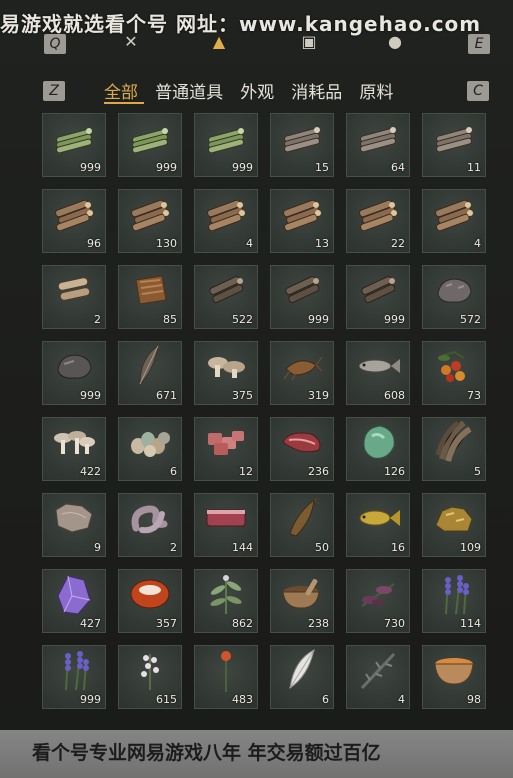 This screenshot has width=513, height=778. What do you see at coordinates (322, 547) in the screenshot?
I see `item-quantity: 50` at bounding box center [322, 547].